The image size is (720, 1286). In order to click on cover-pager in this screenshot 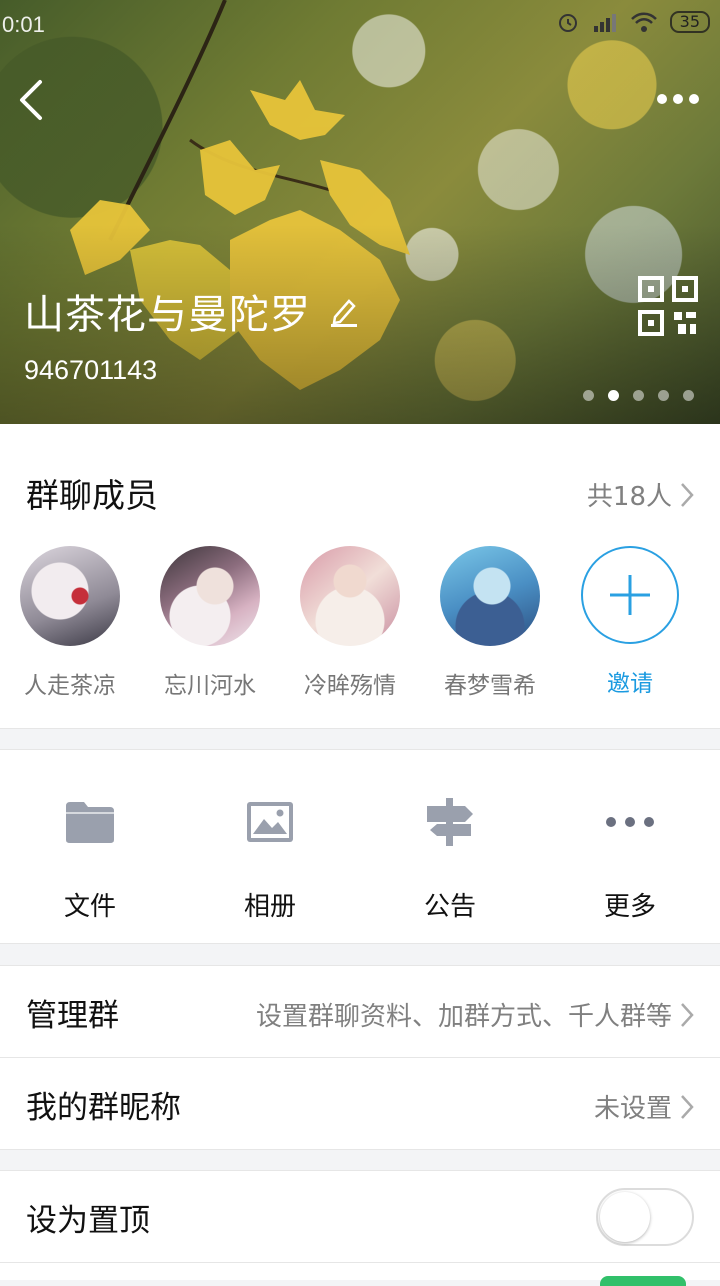, I will do `click(638, 395)`.